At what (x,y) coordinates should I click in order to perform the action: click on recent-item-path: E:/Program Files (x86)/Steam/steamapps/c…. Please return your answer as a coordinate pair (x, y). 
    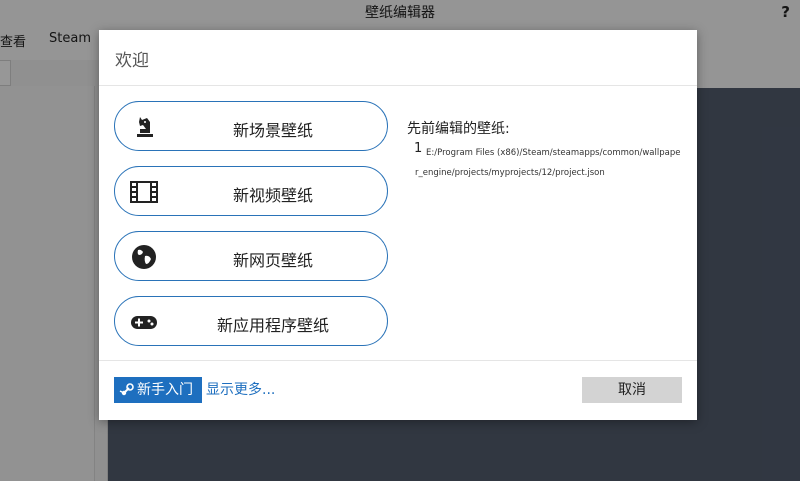
    Looking at the image, I should click on (549, 163).